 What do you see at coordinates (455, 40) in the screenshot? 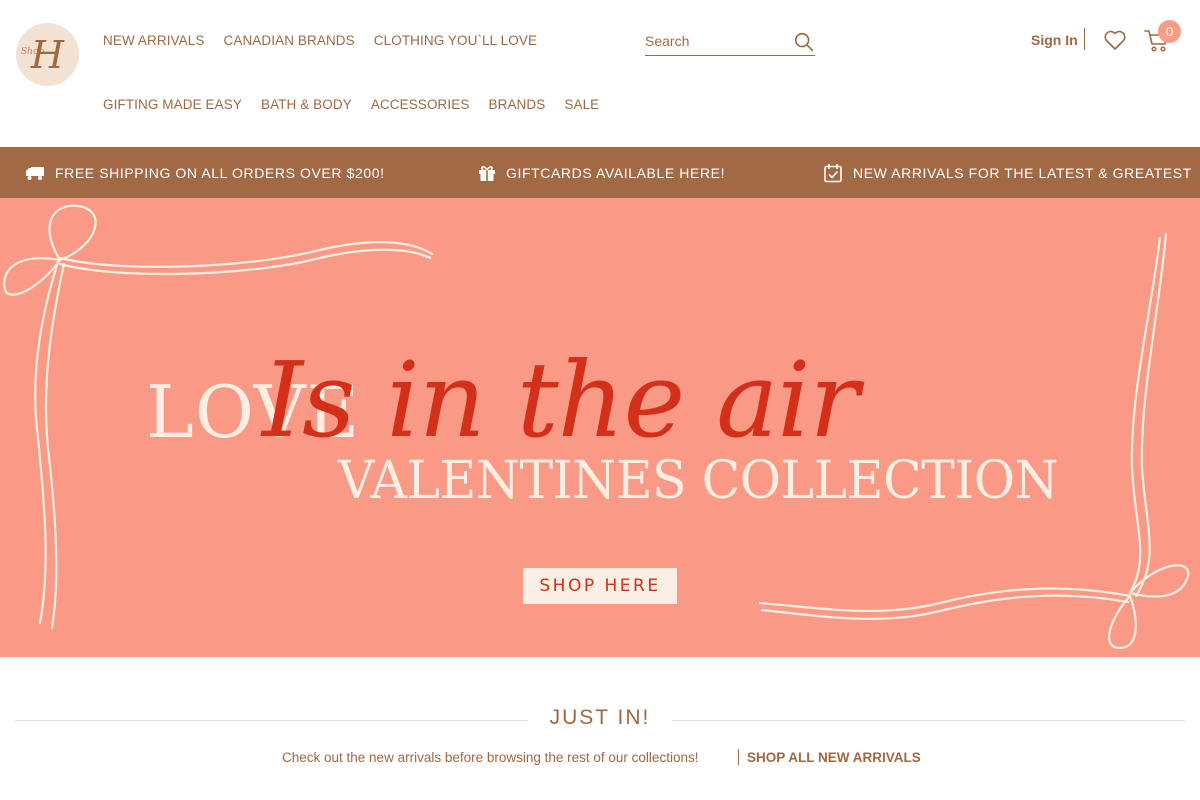
I see `nav-clothing: CLOTHING YOU`LL LOVE` at bounding box center [455, 40].